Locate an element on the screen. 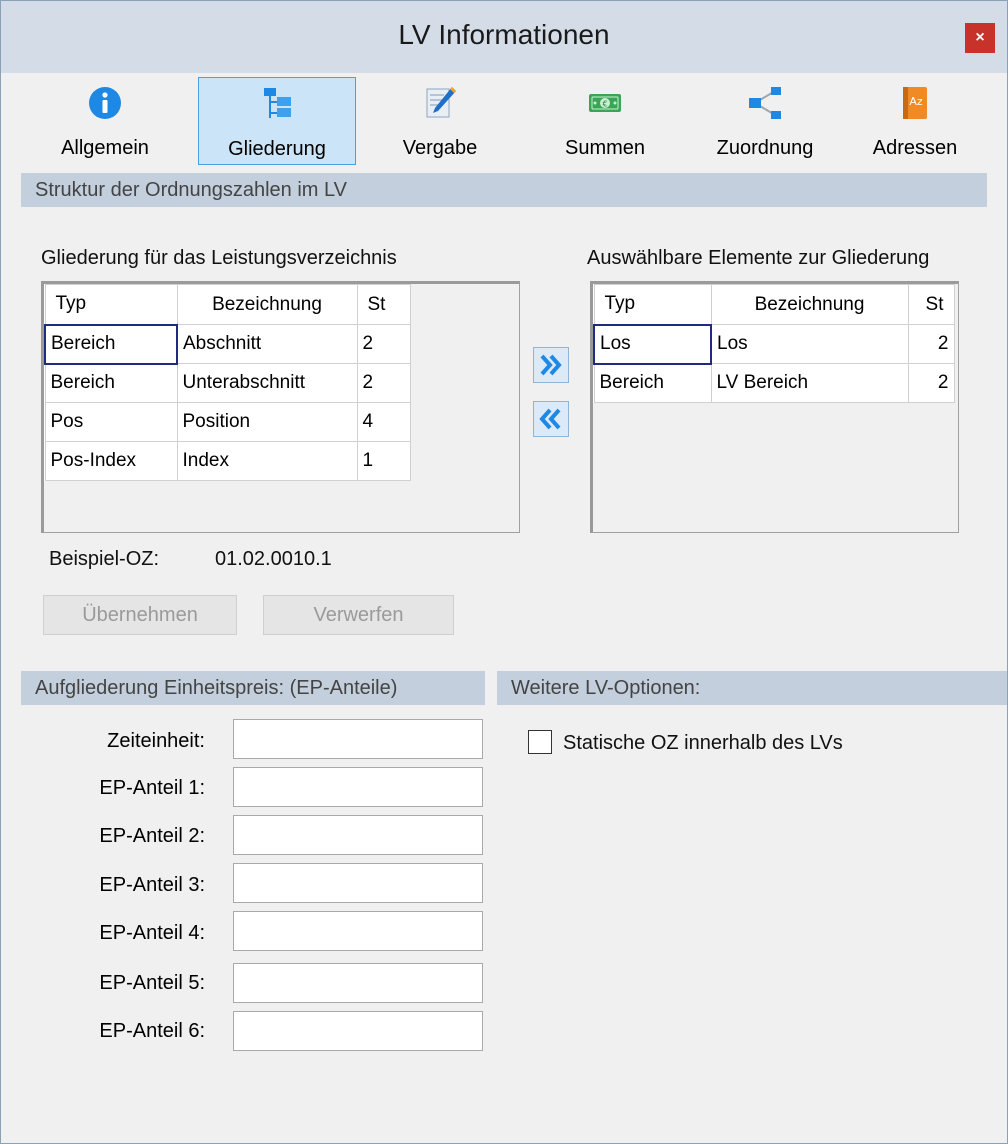 This screenshot has width=1008, height=1144. ep-label-anteil-3: EP-Anteil 3: is located at coordinates (152, 885).